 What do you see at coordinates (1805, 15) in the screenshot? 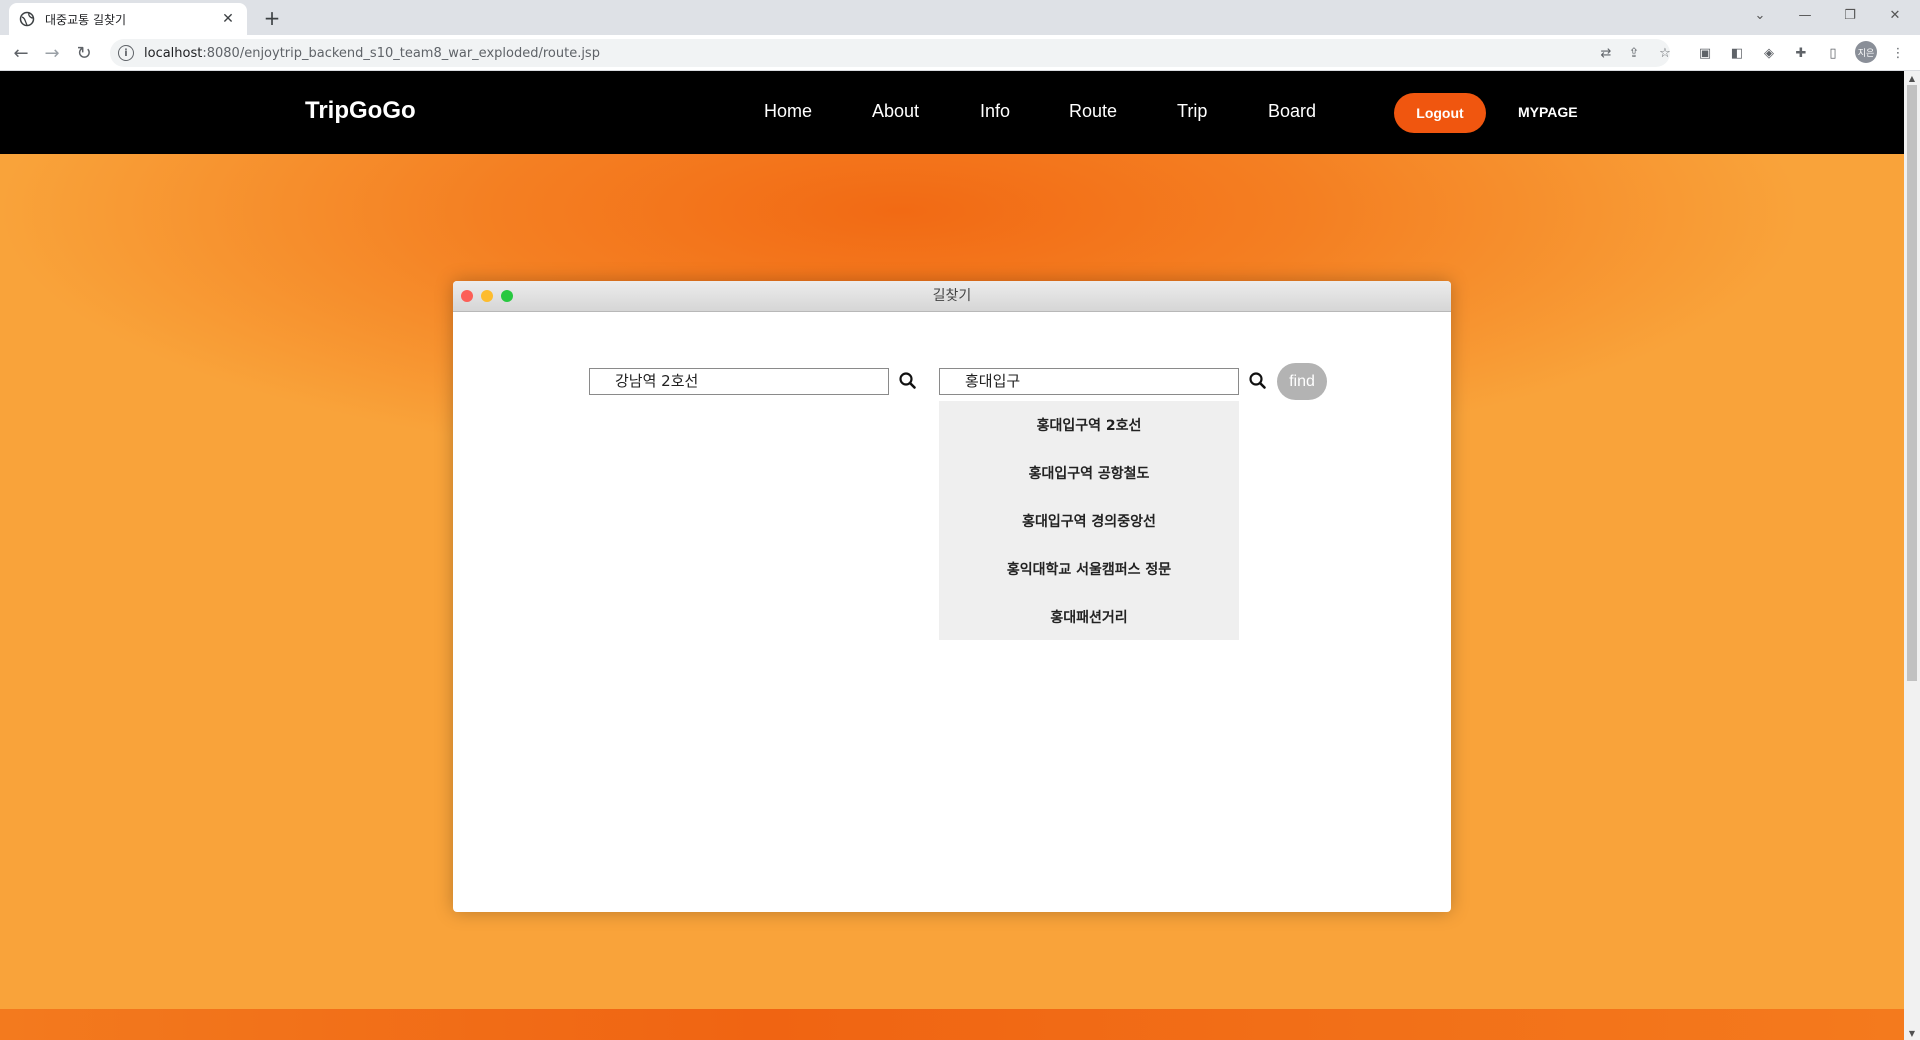
I see `minimize-icon: —` at bounding box center [1805, 15].